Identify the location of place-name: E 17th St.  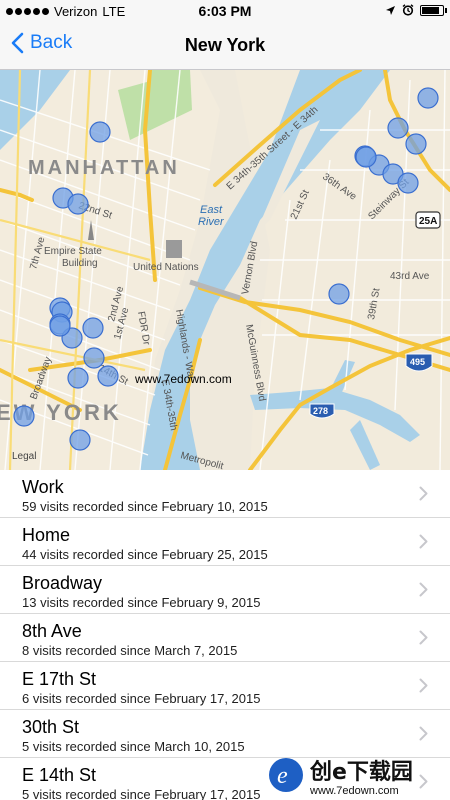
(59, 679).